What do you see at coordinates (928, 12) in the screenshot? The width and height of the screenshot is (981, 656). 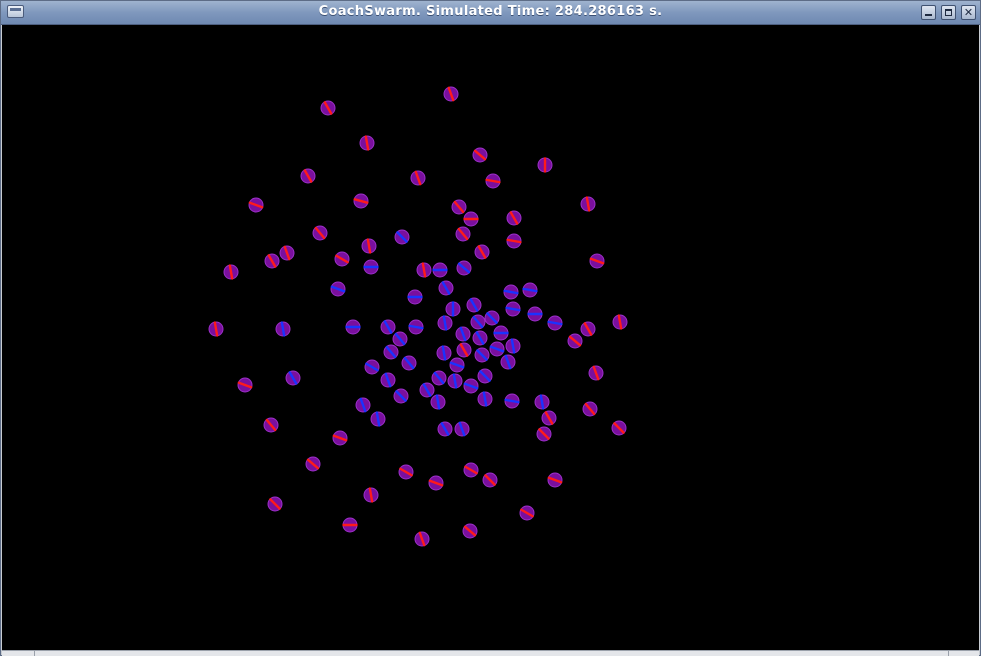 I see `minimize-icon` at bounding box center [928, 12].